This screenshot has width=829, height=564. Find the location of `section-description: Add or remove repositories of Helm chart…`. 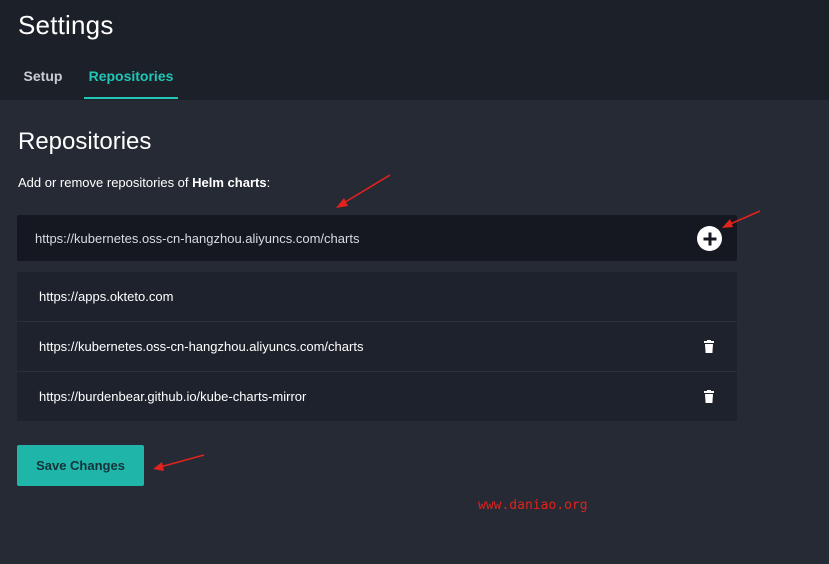

section-description: Add or remove repositories of Helm chart… is located at coordinates (144, 182).